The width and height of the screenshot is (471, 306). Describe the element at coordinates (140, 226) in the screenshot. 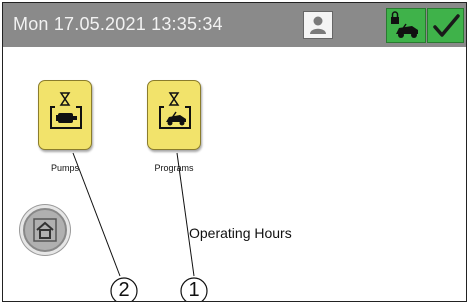

I see `callout-lines` at that location.